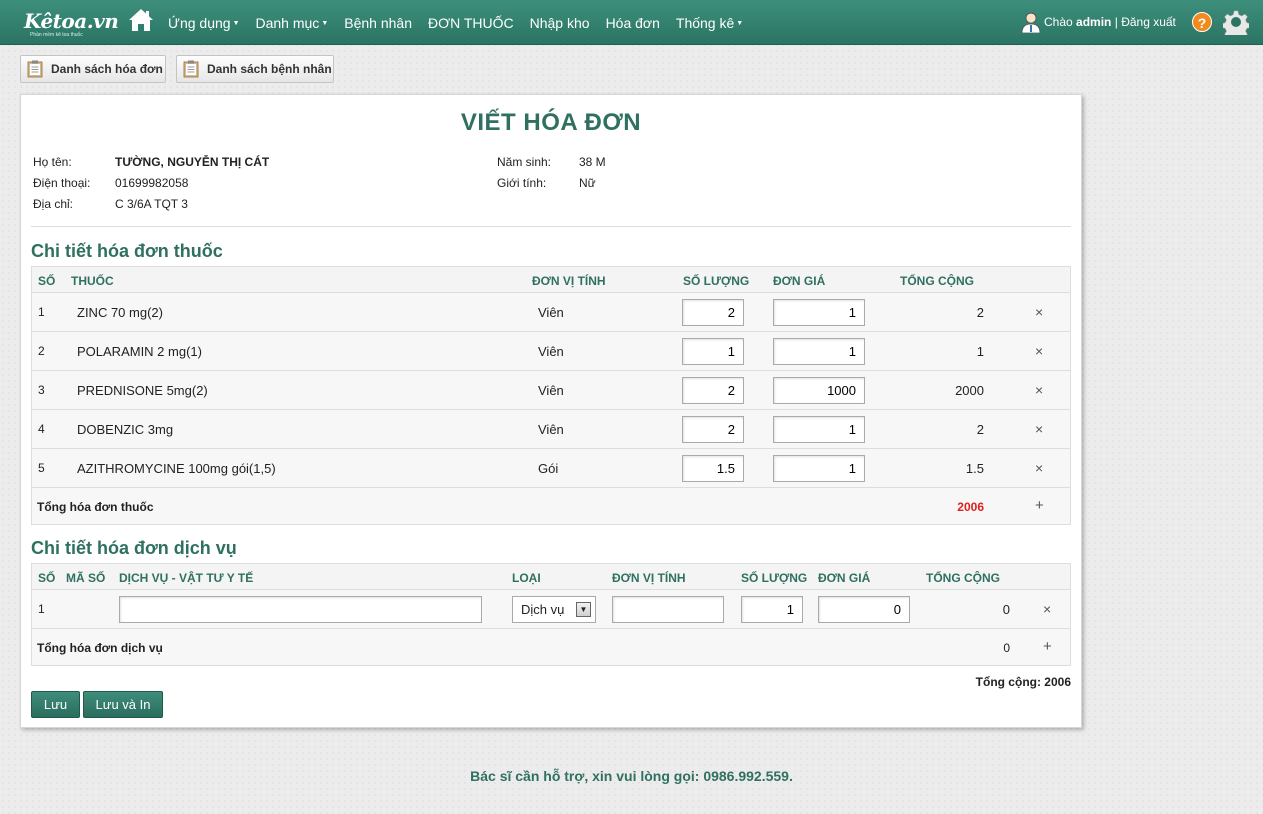 This screenshot has height=814, width=1263. Describe the element at coordinates (969, 390) in the screenshot. I see `row-total: 2000` at that location.